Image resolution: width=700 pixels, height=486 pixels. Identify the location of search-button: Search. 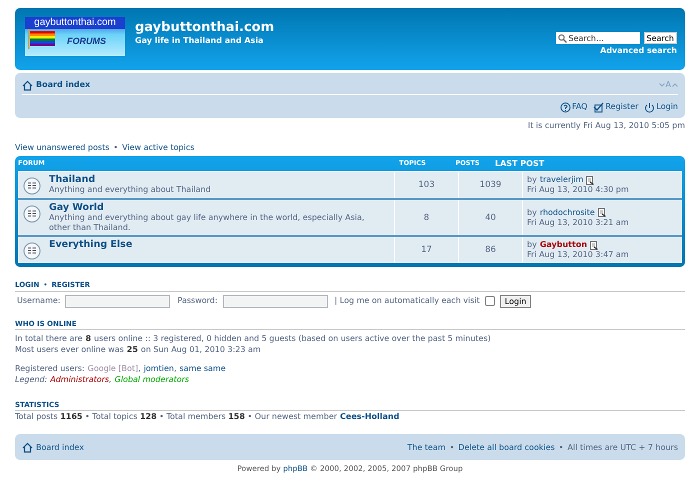
(660, 38).